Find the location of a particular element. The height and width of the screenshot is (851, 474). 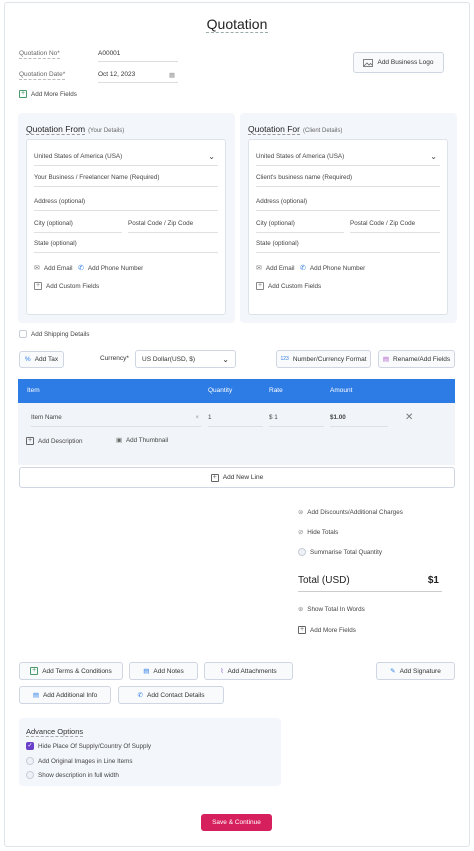

shipping-label: Add Shipping Details is located at coordinates (60, 334).